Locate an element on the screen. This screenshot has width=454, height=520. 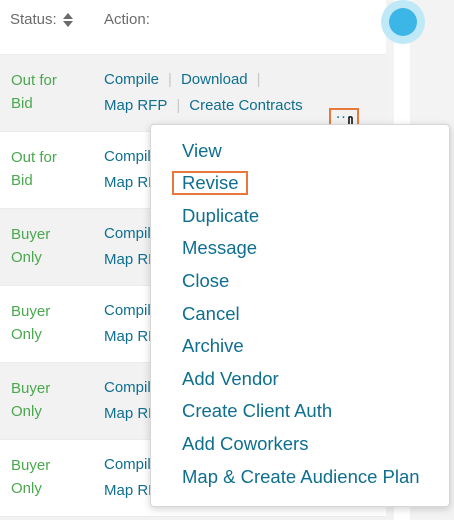
table-header: Status: Action: is located at coordinates (193, 27).